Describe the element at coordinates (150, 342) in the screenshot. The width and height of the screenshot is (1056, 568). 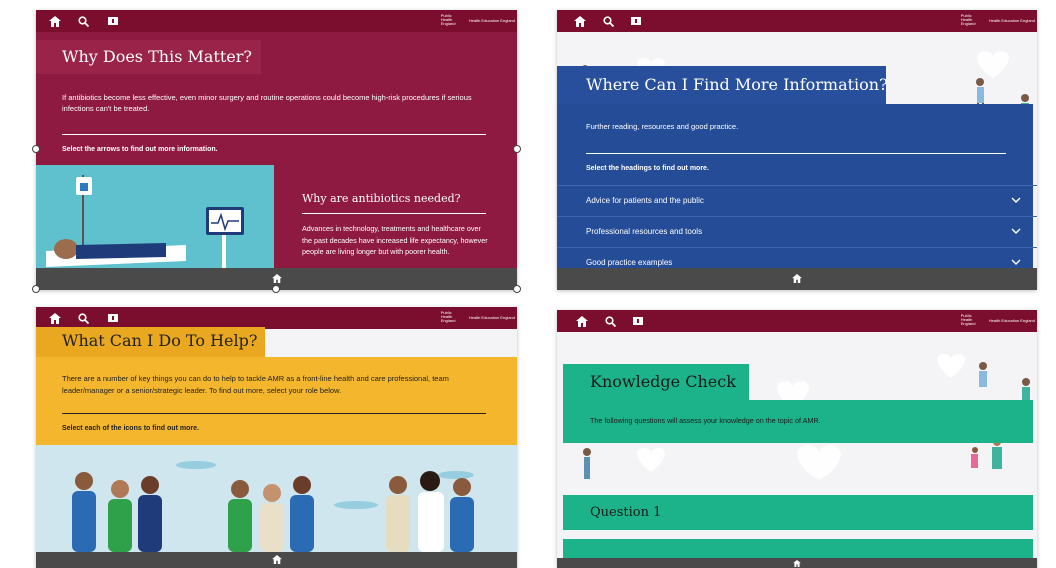
I see `page-title: What Can I Do To Help?` at that location.